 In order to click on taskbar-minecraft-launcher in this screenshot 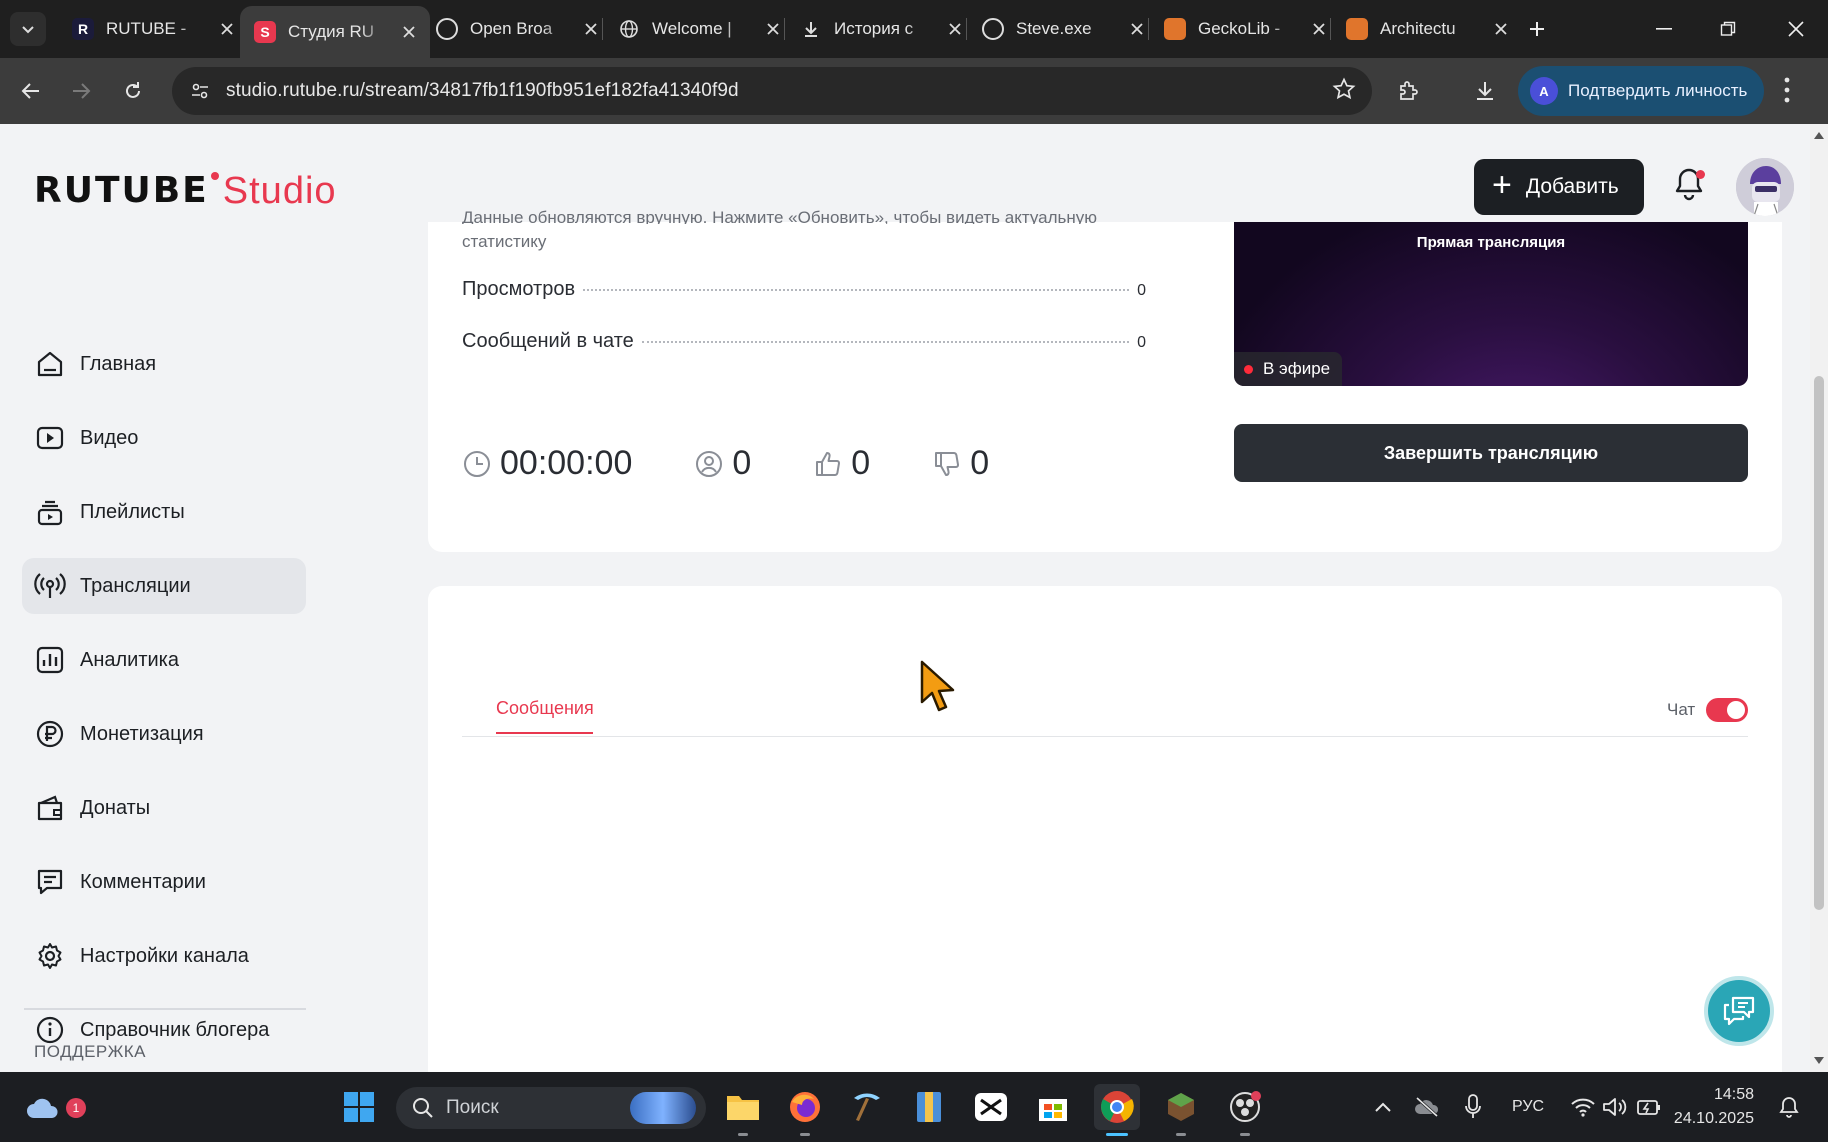, I will do `click(867, 1107)`.